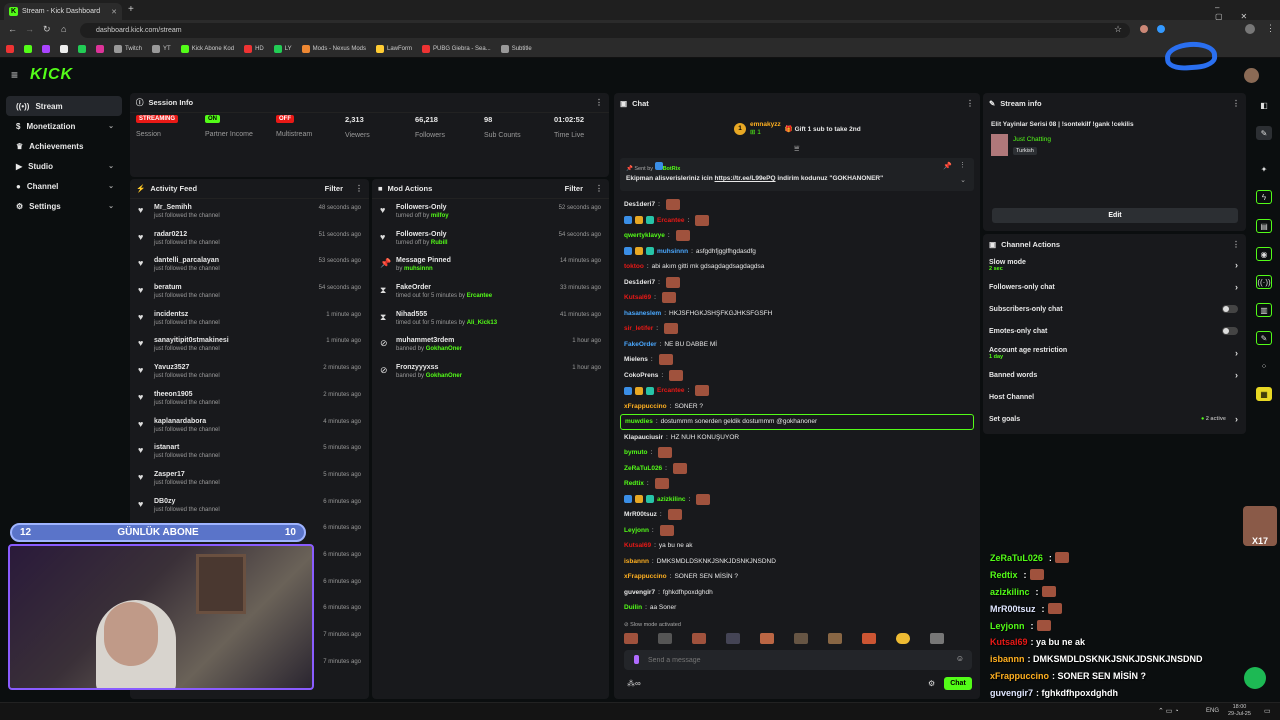 The image size is (1280, 720). I want to click on chat-message: guvengir7: fghkdfhpoxdghdh, so click(797, 593).